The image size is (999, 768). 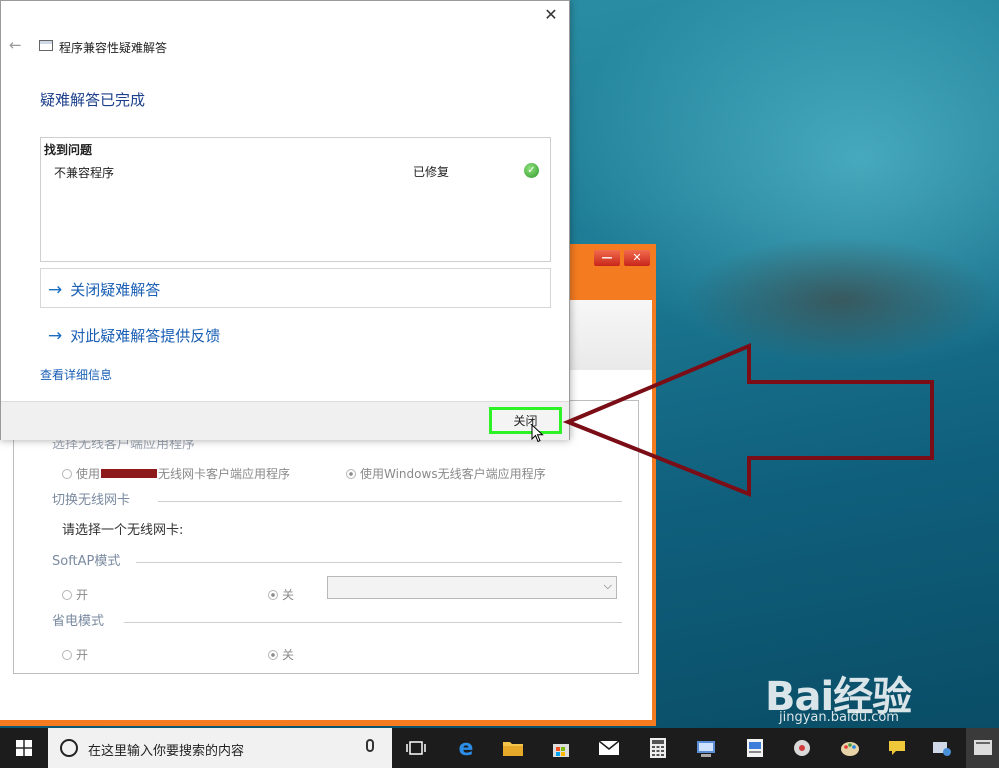 What do you see at coordinates (453, 474) in the screenshot?
I see `radio-windows-label: 使用Windows无线客户端应用程序` at bounding box center [453, 474].